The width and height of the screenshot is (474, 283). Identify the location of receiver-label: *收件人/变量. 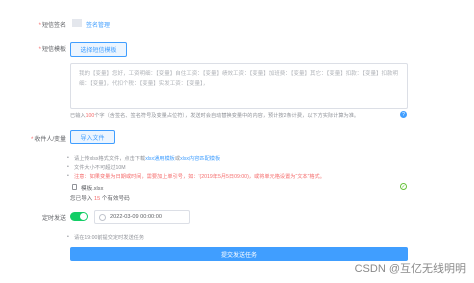
(48, 140).